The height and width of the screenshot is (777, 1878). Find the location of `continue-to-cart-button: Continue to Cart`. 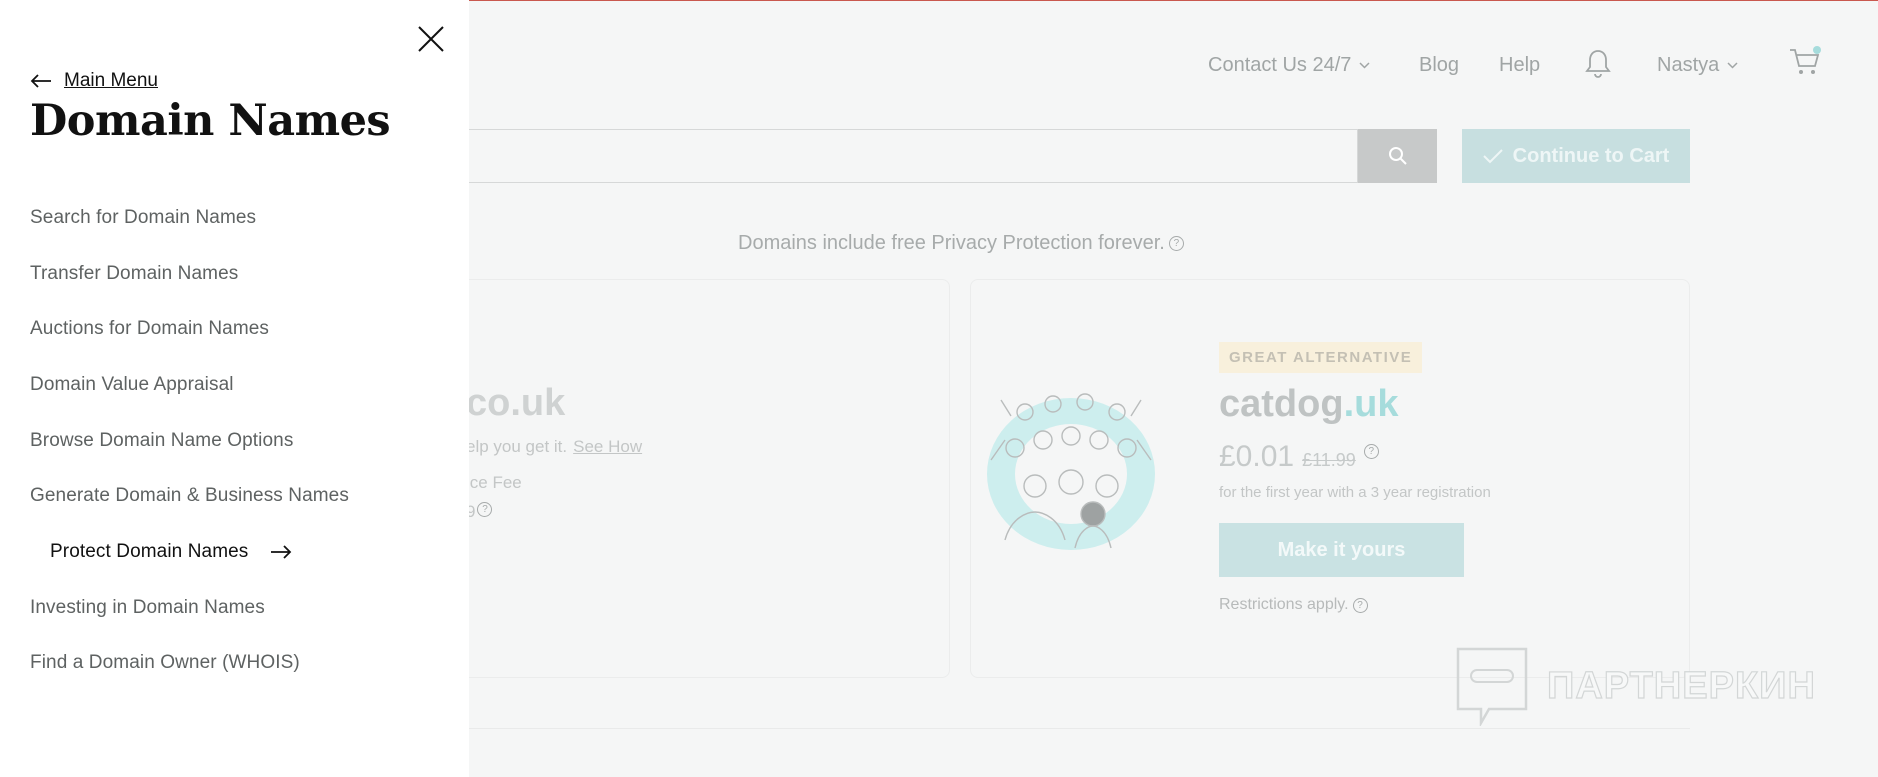

continue-to-cart-button: Continue to Cart is located at coordinates (1576, 156).